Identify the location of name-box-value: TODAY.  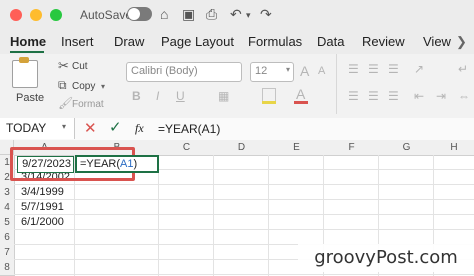
(26, 128).